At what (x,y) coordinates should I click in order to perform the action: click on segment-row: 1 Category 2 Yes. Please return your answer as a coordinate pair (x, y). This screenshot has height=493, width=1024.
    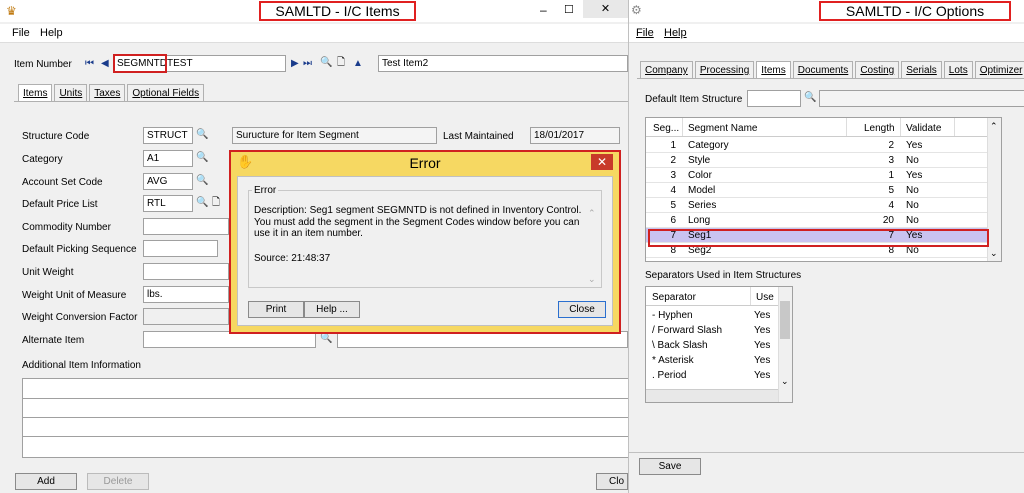
    Looking at the image, I should click on (816, 145).